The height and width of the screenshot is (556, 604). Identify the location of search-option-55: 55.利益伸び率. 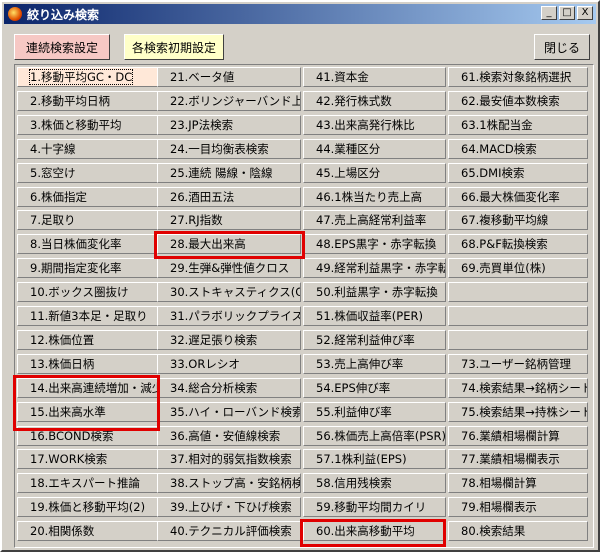
(374, 412).